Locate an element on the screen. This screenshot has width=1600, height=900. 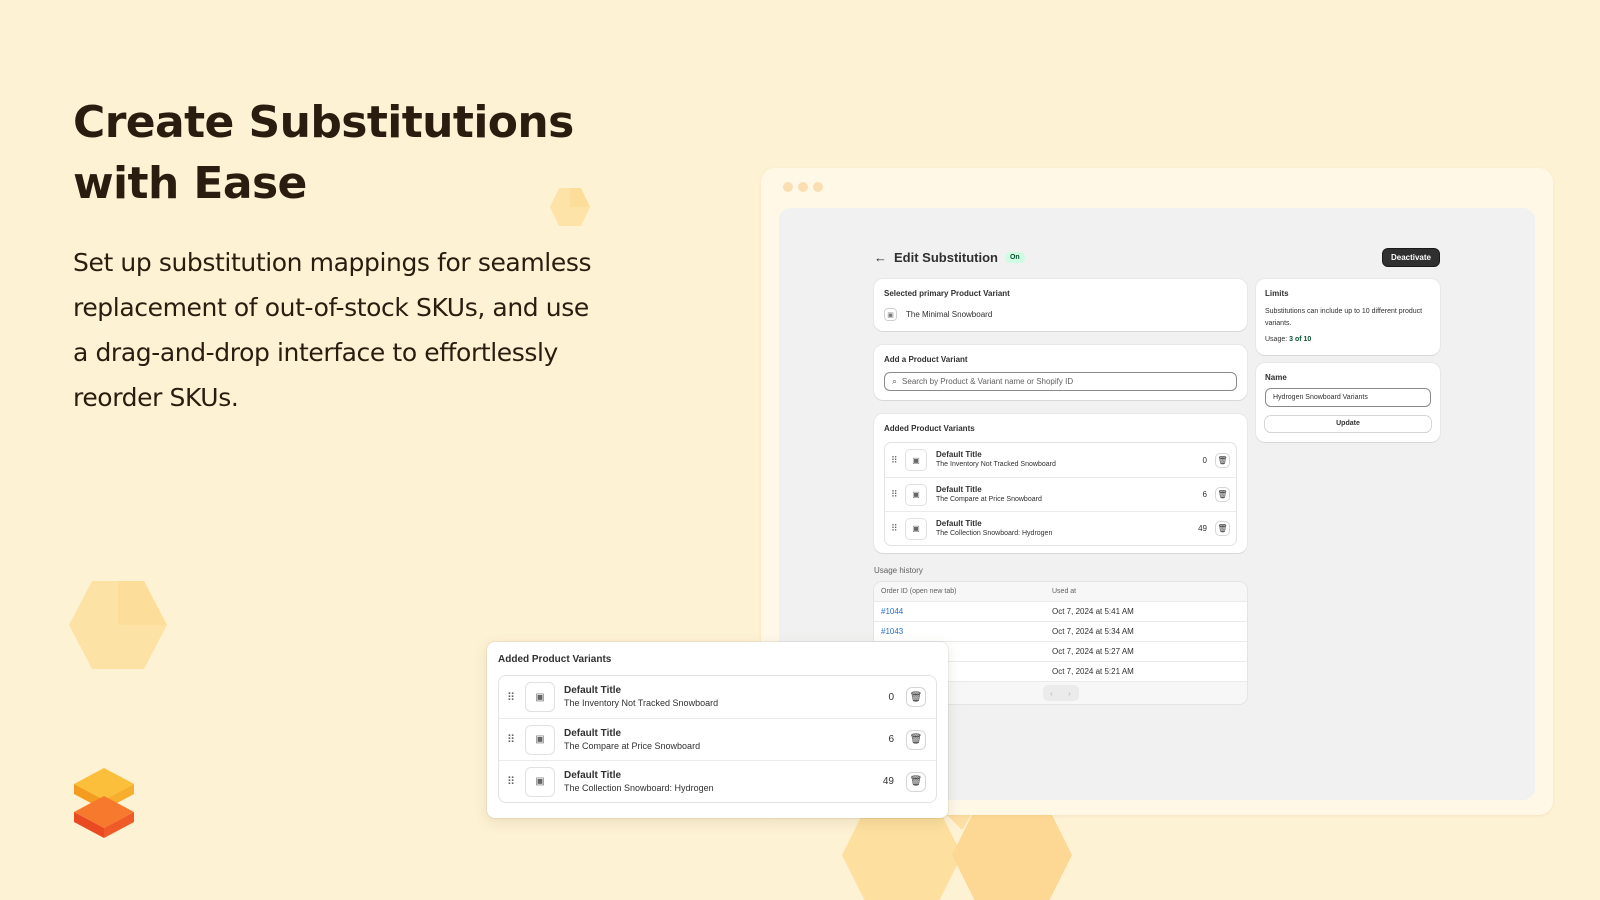
deactivate-button: Deactivate is located at coordinates (1410, 257).